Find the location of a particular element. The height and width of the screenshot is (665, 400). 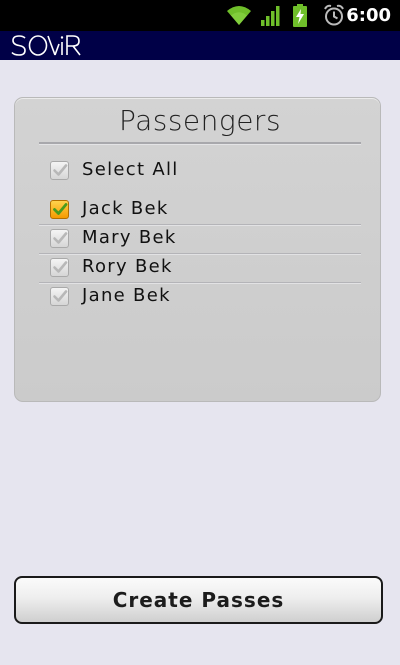

battery-charging-icon is located at coordinates (300, 15).